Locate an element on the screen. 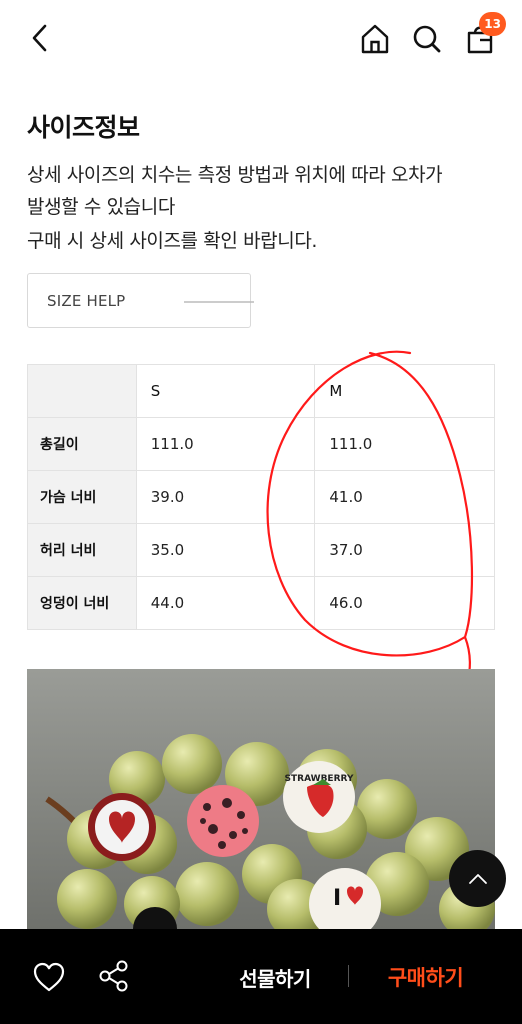 This screenshot has width=522, height=1024. size-value: 37.0 is located at coordinates (404, 550).